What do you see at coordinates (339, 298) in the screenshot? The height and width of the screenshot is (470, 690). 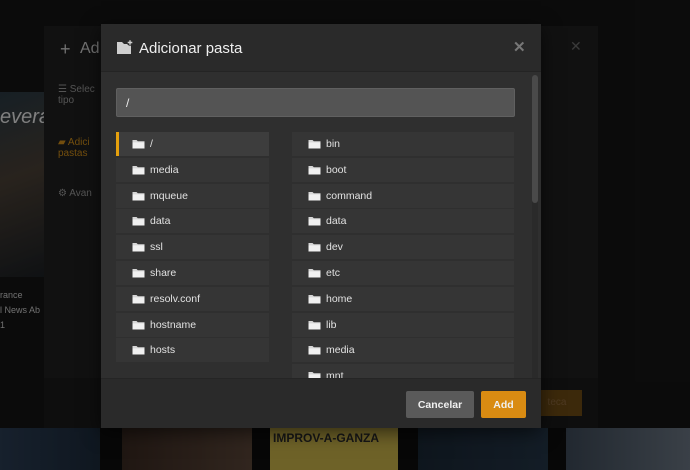 I see `folder-item-label: home` at bounding box center [339, 298].